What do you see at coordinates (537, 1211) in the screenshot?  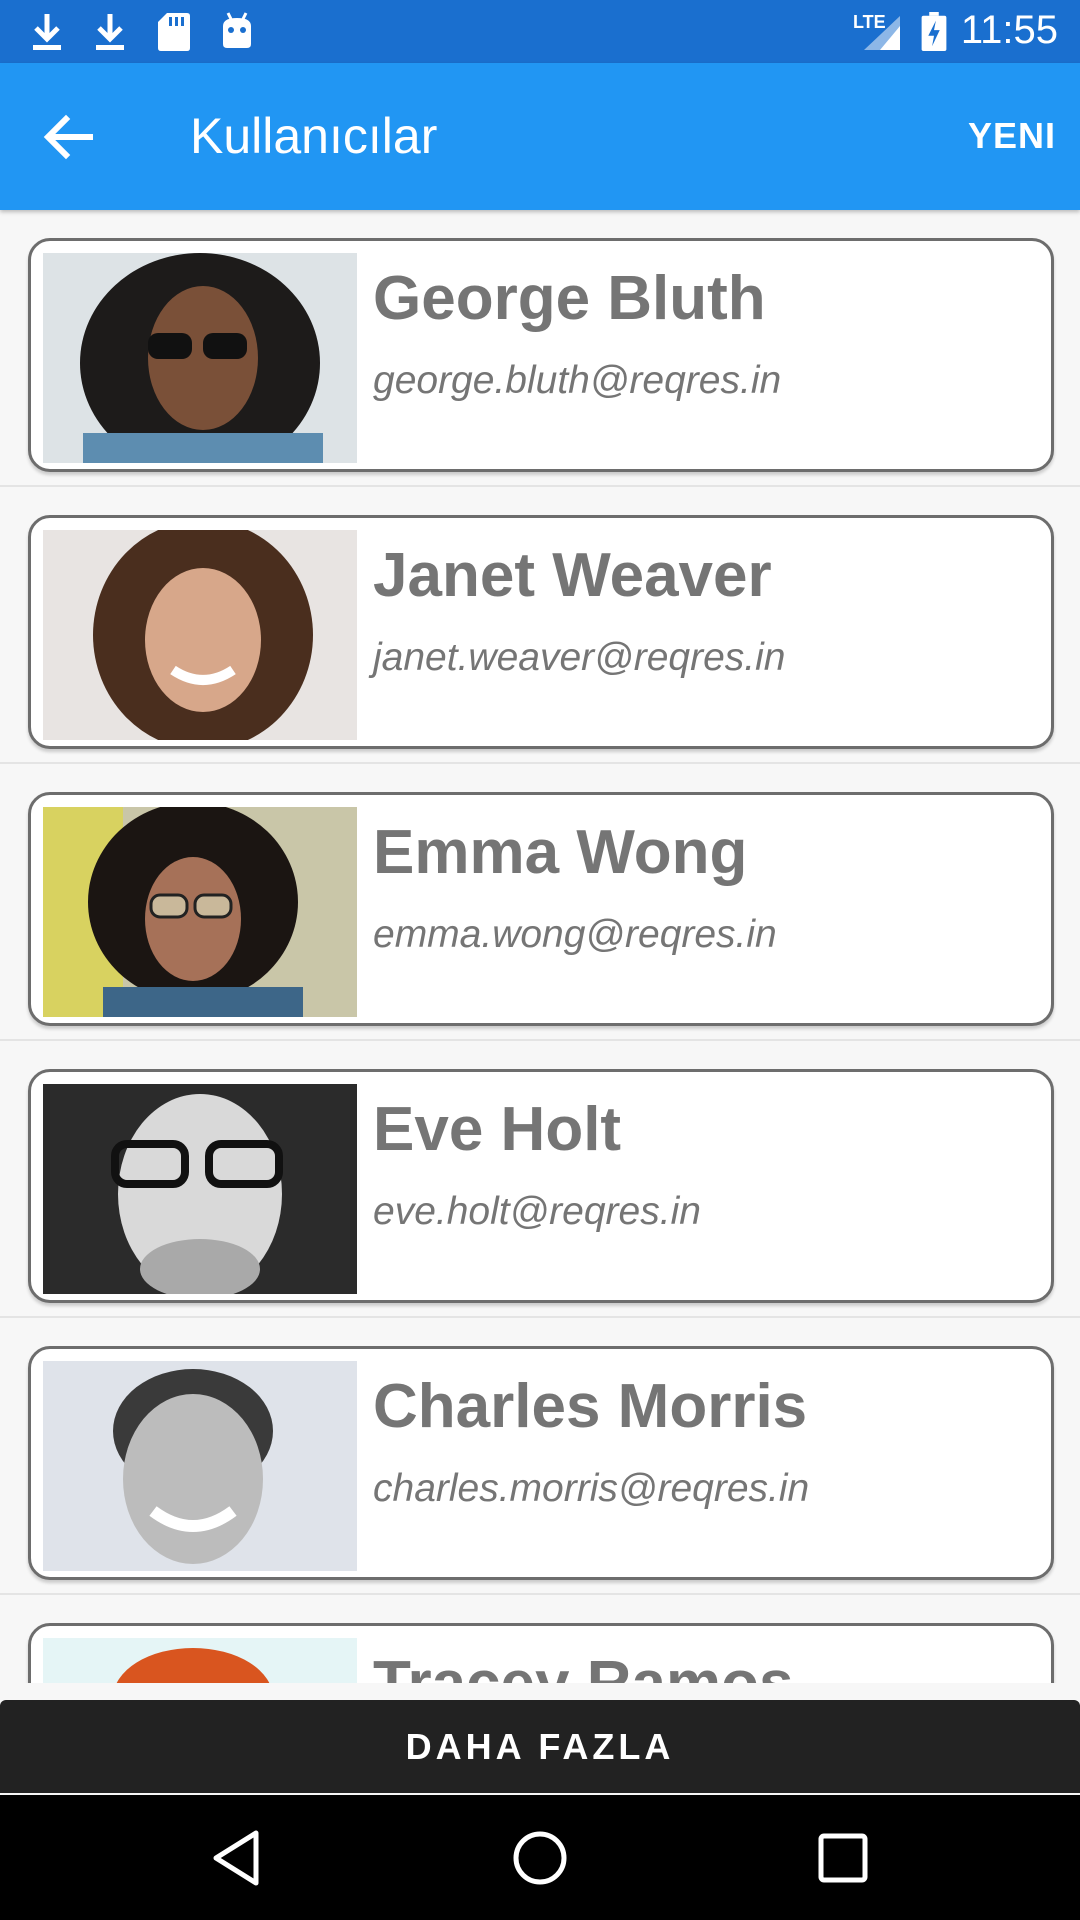 I see `user-email: eve.holt@reqres.in` at bounding box center [537, 1211].